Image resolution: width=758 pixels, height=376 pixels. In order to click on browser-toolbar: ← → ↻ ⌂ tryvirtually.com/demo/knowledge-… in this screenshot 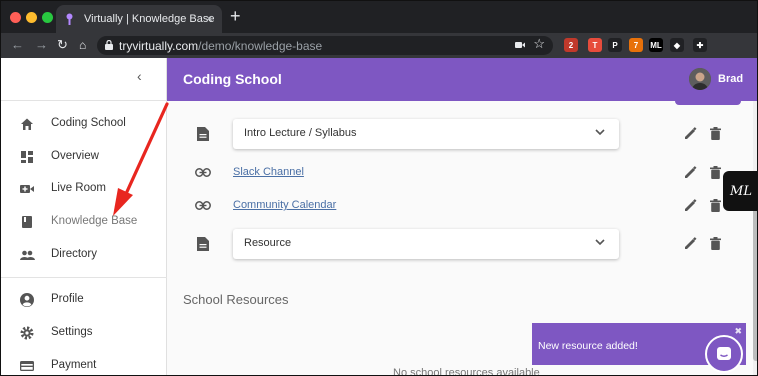, I will do `click(379, 59)`.